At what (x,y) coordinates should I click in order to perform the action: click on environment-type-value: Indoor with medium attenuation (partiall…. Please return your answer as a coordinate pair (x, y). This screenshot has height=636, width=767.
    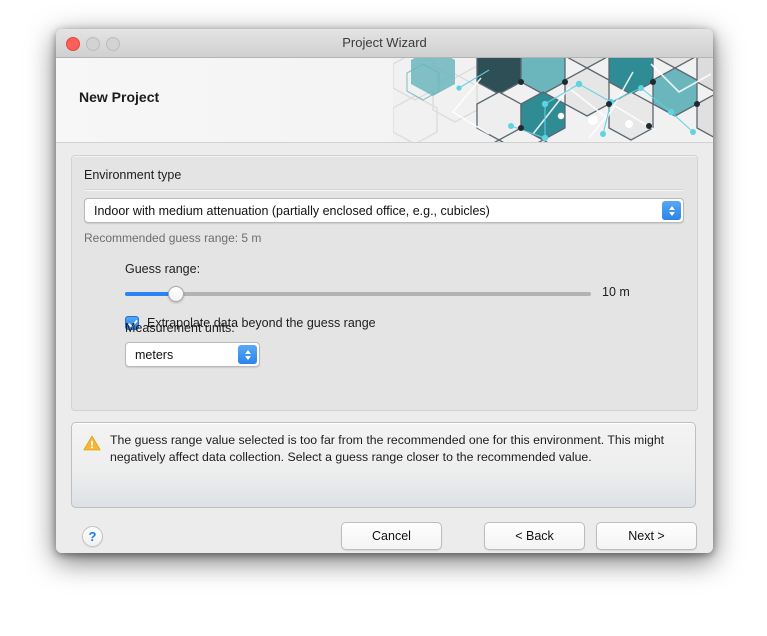
    Looking at the image, I should click on (292, 210).